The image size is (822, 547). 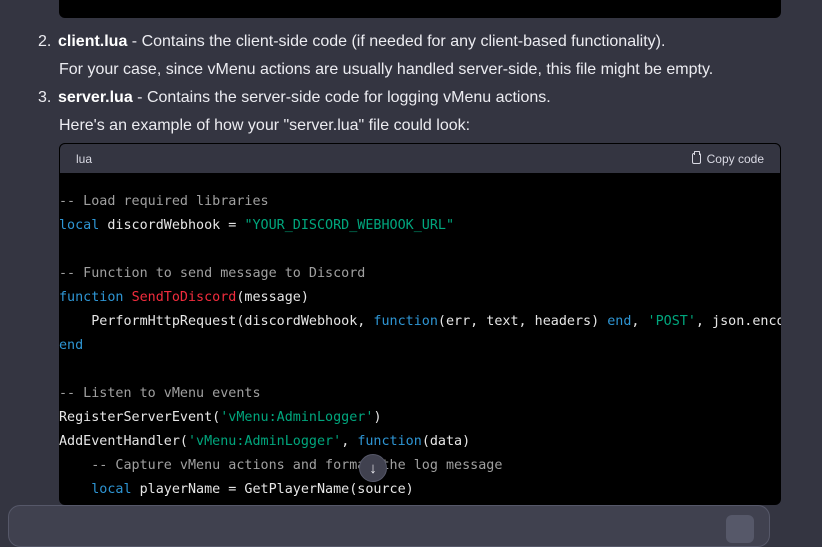 What do you see at coordinates (738, 321) in the screenshot?
I see `code-token: , json.encode` at bounding box center [738, 321].